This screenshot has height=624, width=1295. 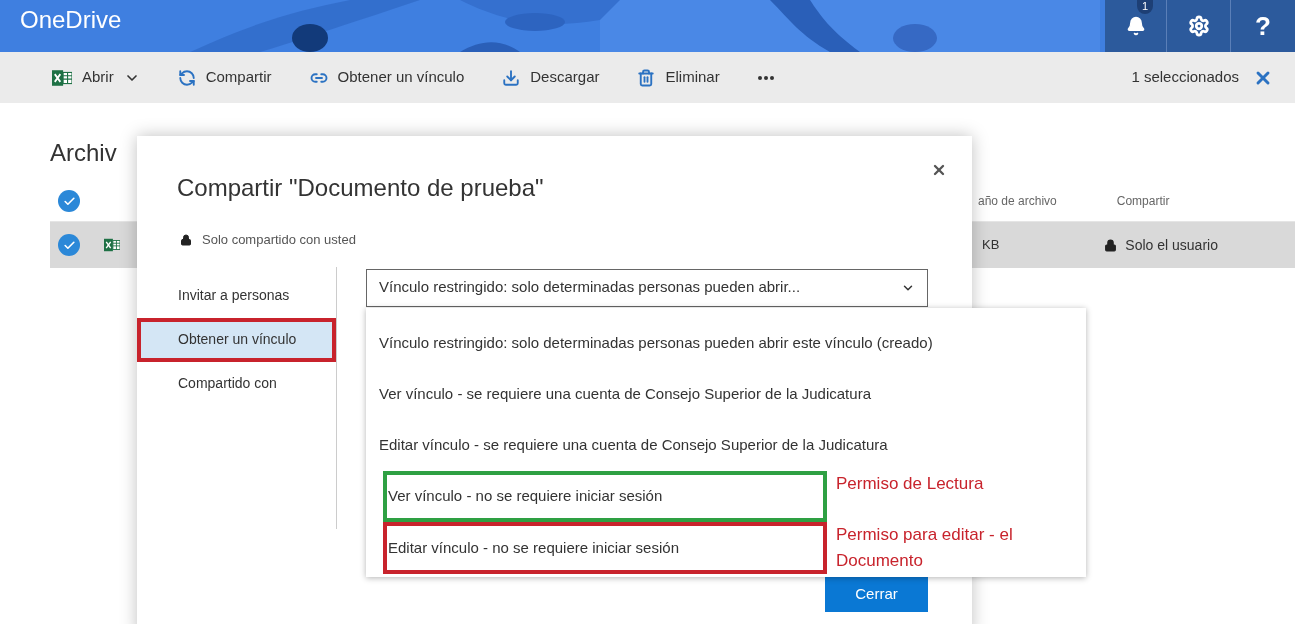 What do you see at coordinates (236, 295) in the screenshot?
I see `dialog-nav-item: Invitar a personas` at bounding box center [236, 295].